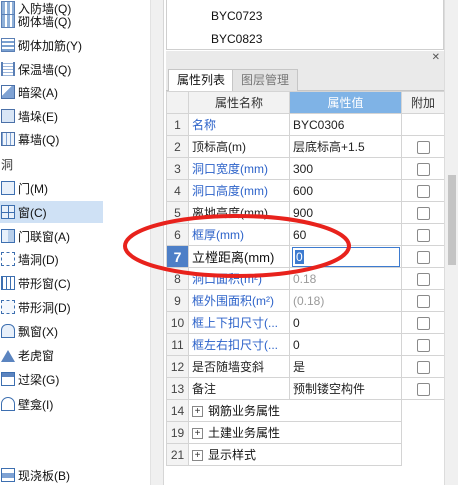  What do you see at coordinates (44, 283) in the screenshot?
I see `tree-item-label: 带形窗(C)` at bounding box center [44, 283].